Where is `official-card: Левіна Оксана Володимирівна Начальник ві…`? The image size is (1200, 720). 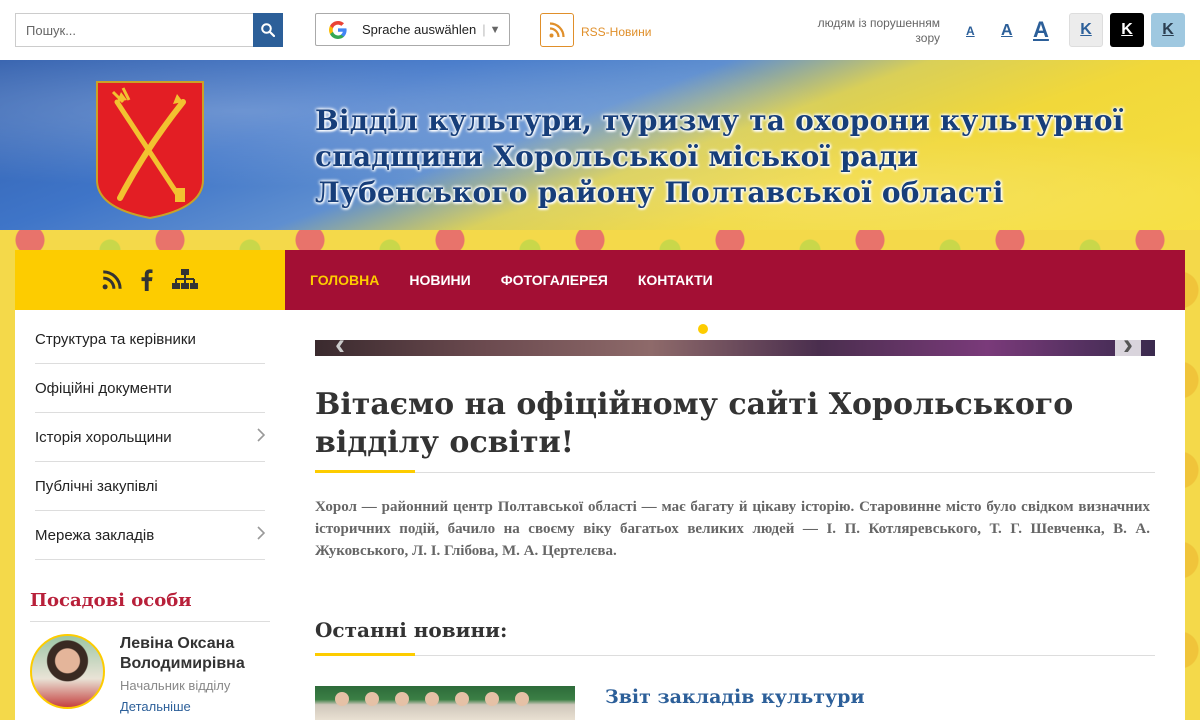
official-card: Левіна Оксана Володимирівна Начальник ві… is located at coordinates (150, 674).